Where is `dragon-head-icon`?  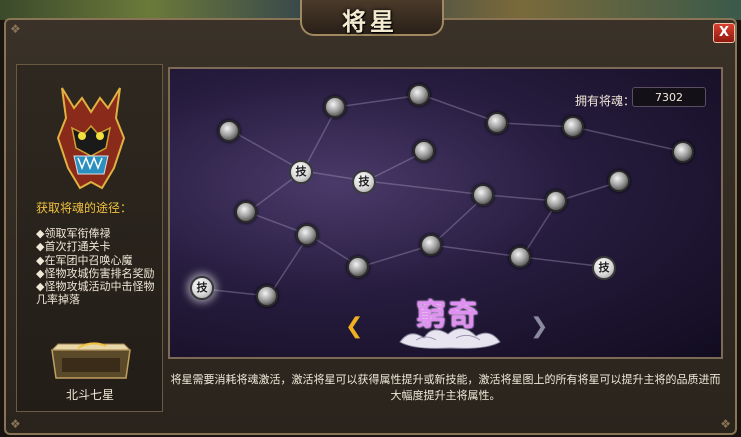
dragon-head-icon is located at coordinates (91, 138).